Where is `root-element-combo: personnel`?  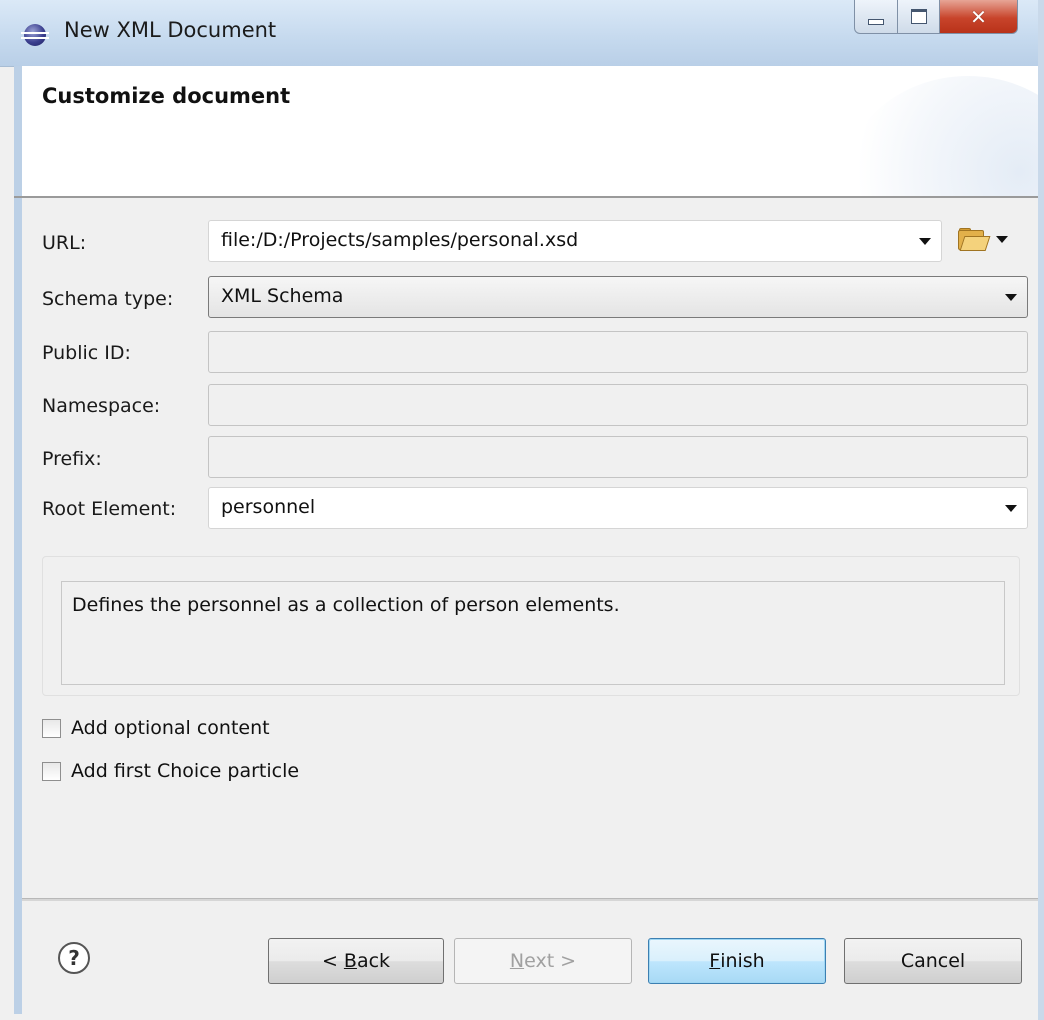 root-element-combo: personnel is located at coordinates (618, 508).